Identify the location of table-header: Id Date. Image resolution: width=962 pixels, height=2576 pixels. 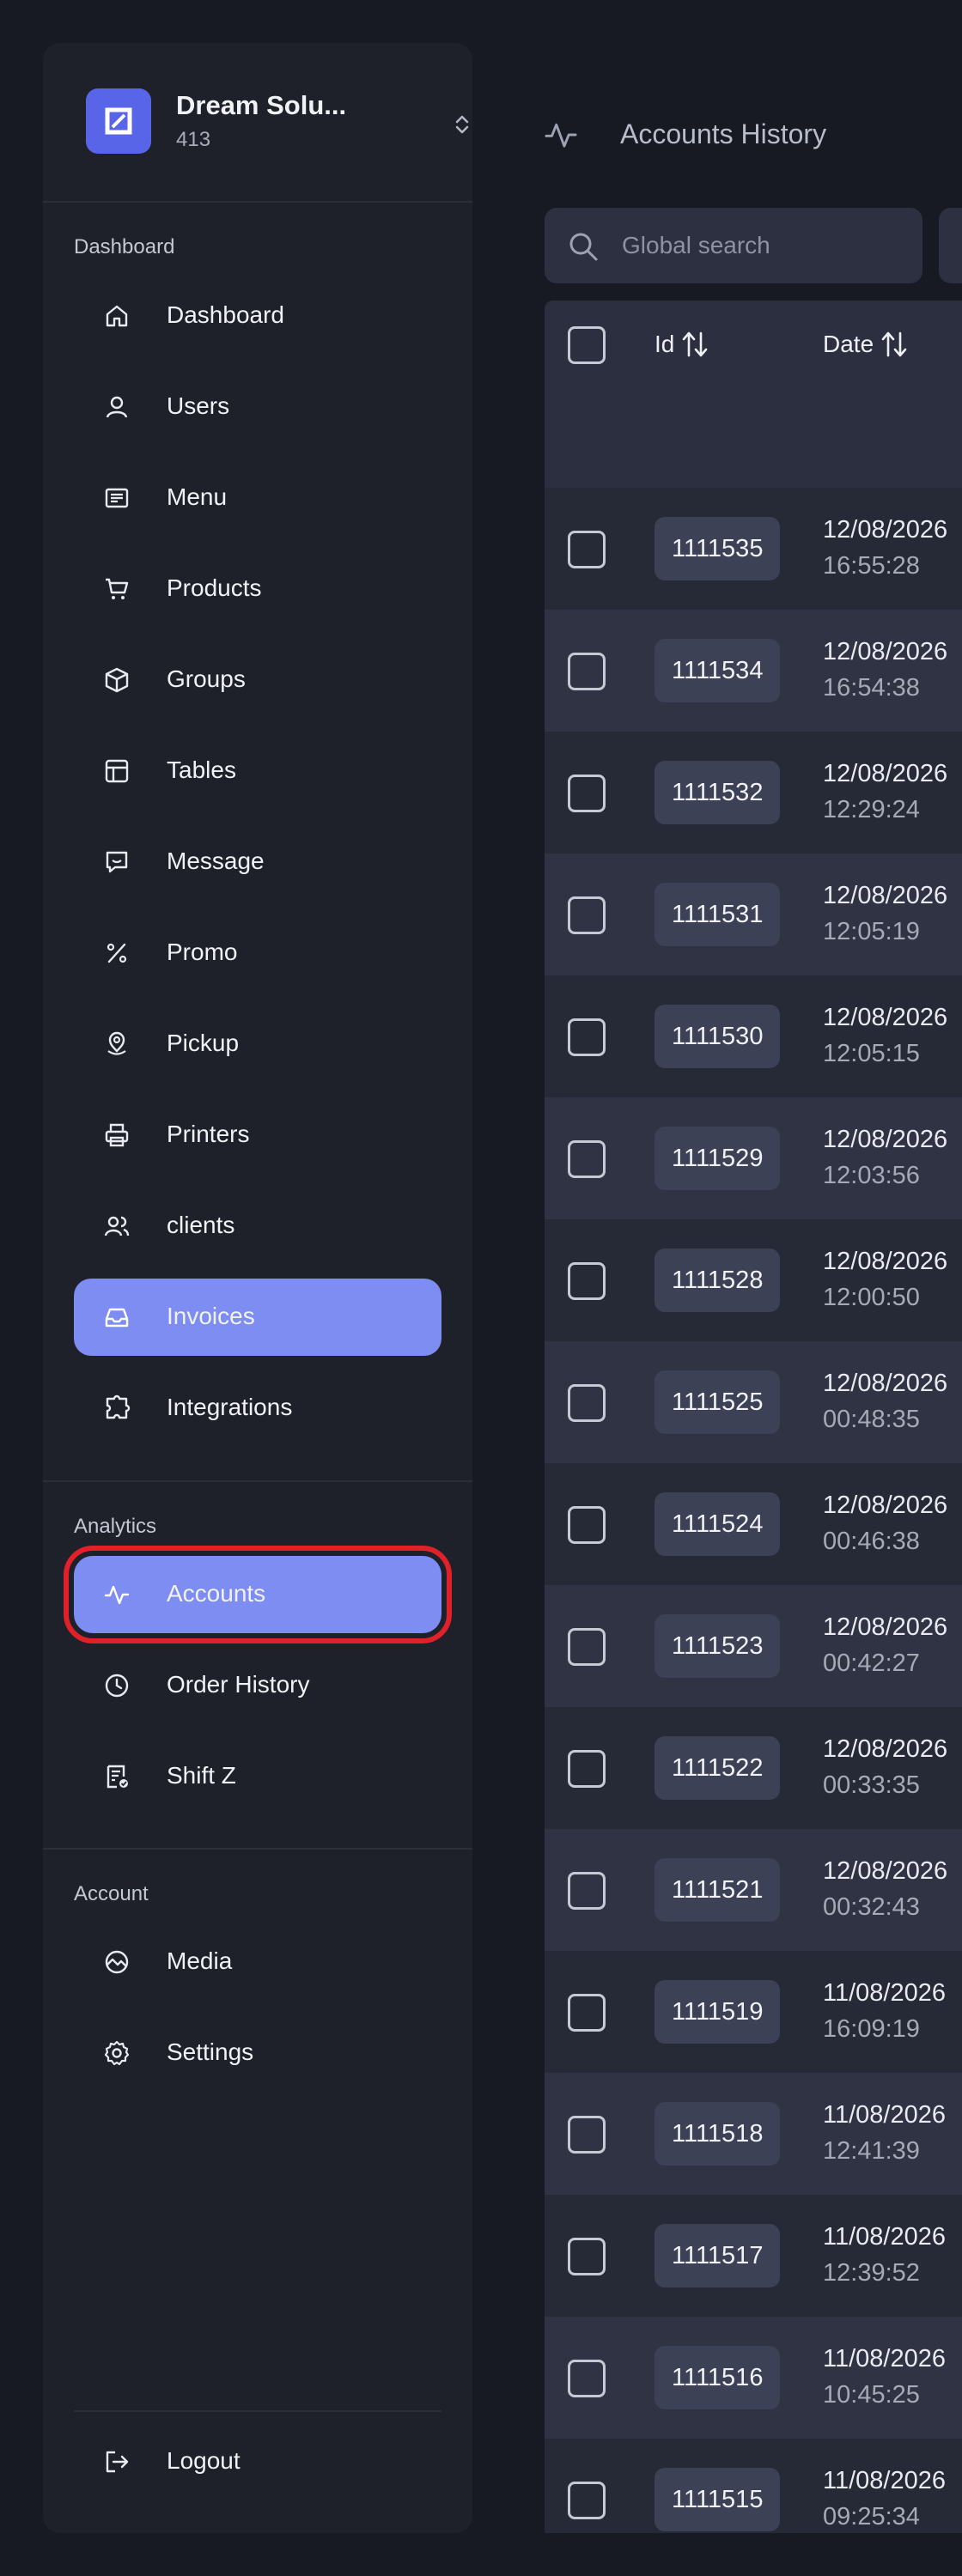
(753, 394).